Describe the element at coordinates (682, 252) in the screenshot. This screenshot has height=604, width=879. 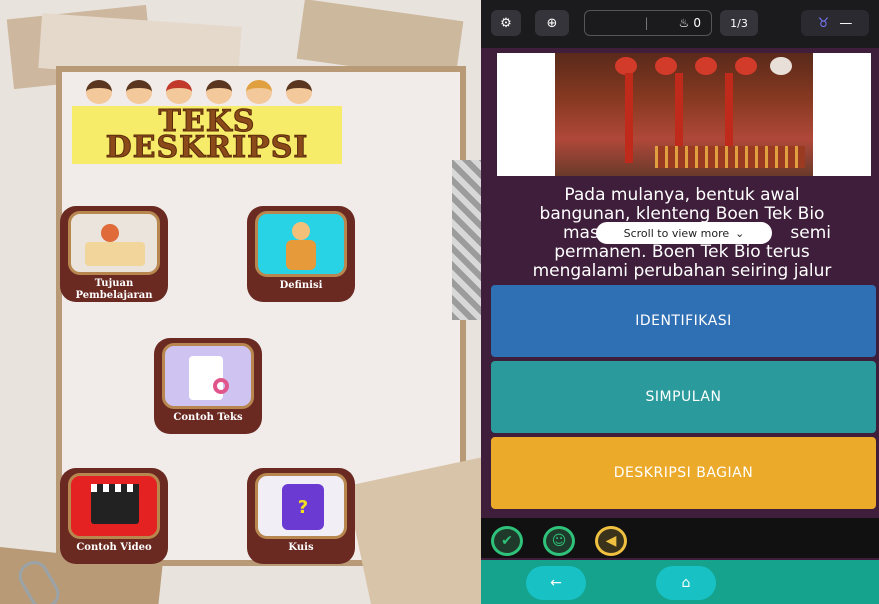
I see `question-line: permanen. Boen Tek Bio terus` at that location.